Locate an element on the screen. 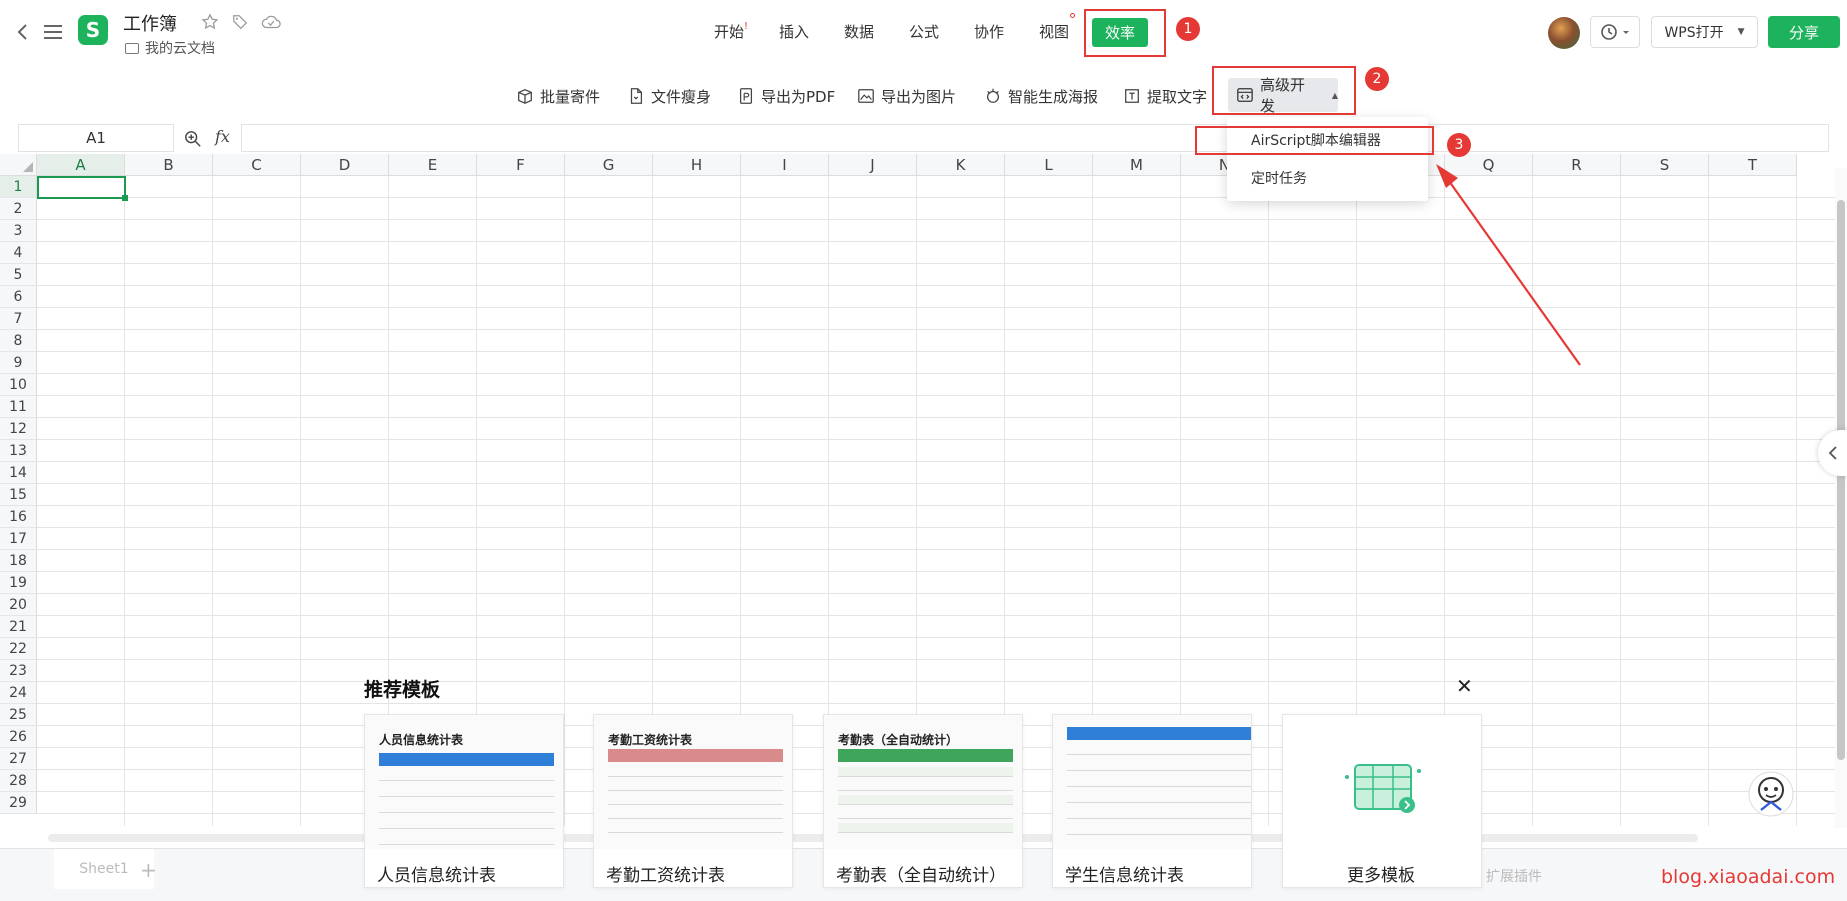 The height and width of the screenshot is (901, 1847). cell-name-box: A1 is located at coordinates (96, 138).